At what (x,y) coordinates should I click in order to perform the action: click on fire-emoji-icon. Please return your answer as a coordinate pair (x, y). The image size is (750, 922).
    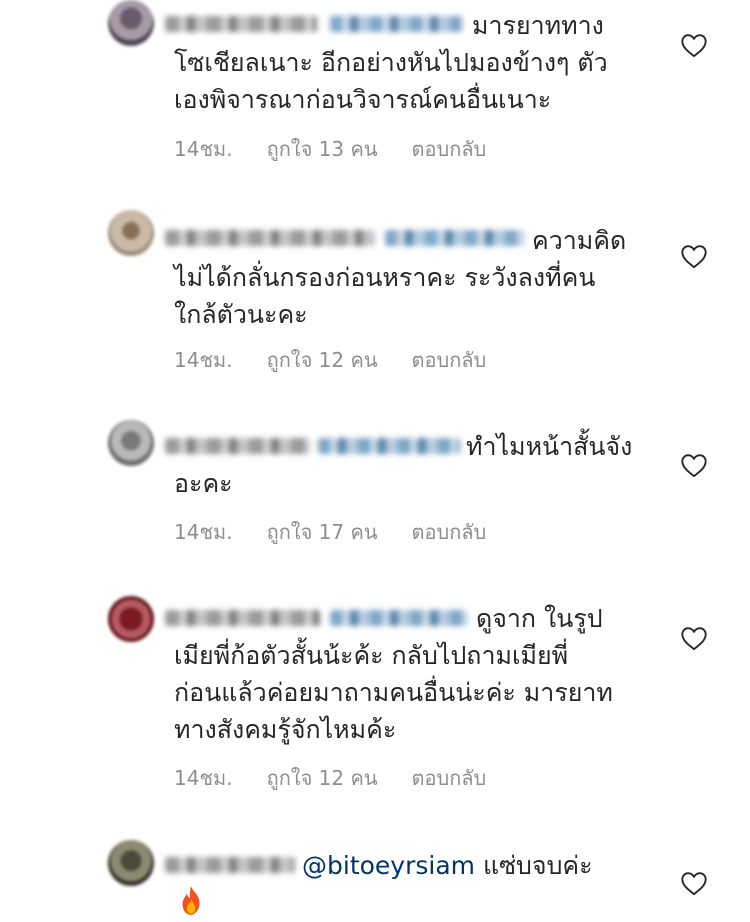
    Looking at the image, I should click on (191, 900).